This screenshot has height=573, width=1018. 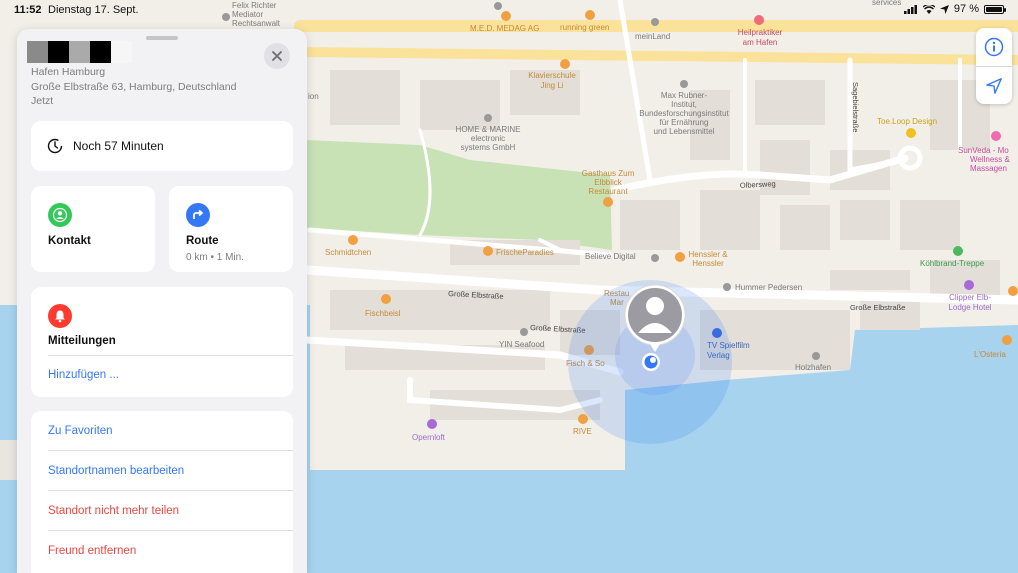 What do you see at coordinates (582, 431) in the screenshot?
I see `poi-label: RIVE` at bounding box center [582, 431].